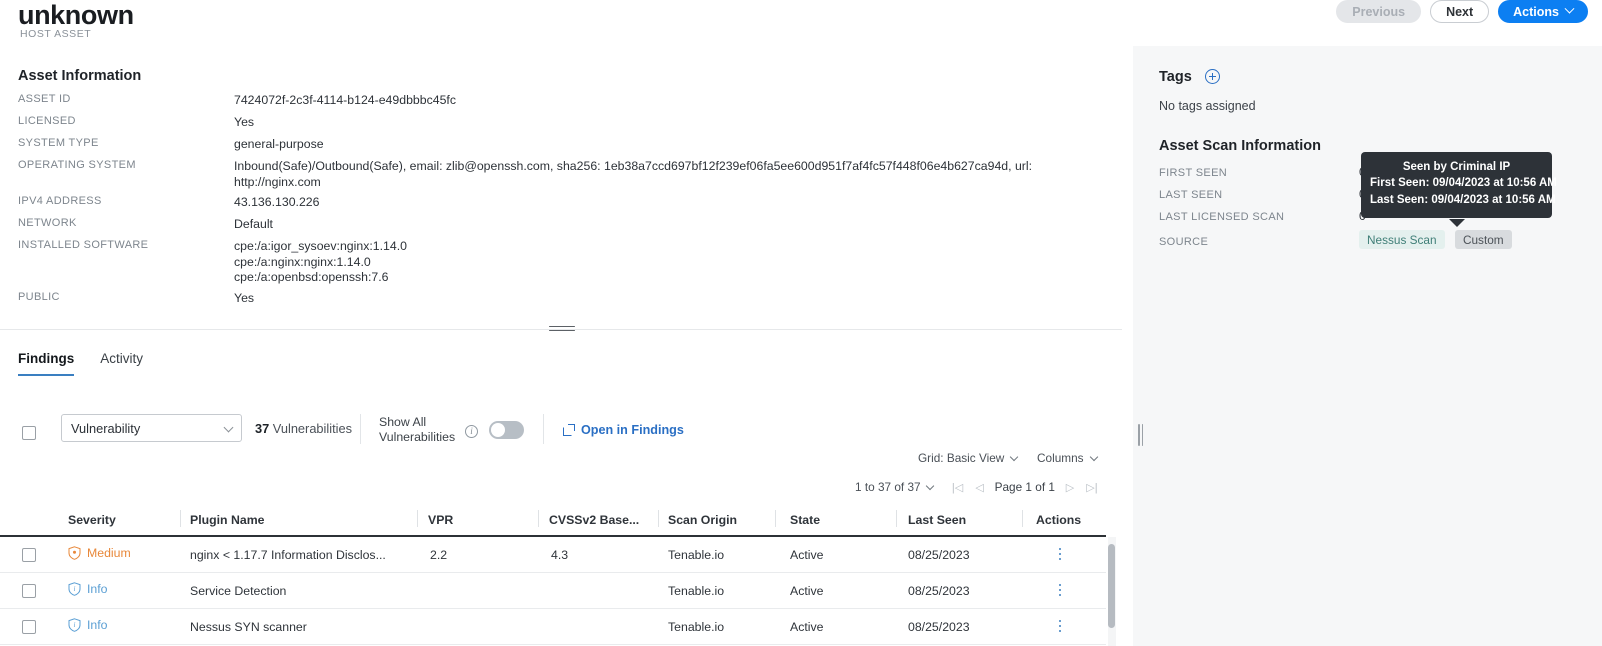  What do you see at coordinates (562, 328) in the screenshot?
I see `horizontal-resize-handle` at bounding box center [562, 328].